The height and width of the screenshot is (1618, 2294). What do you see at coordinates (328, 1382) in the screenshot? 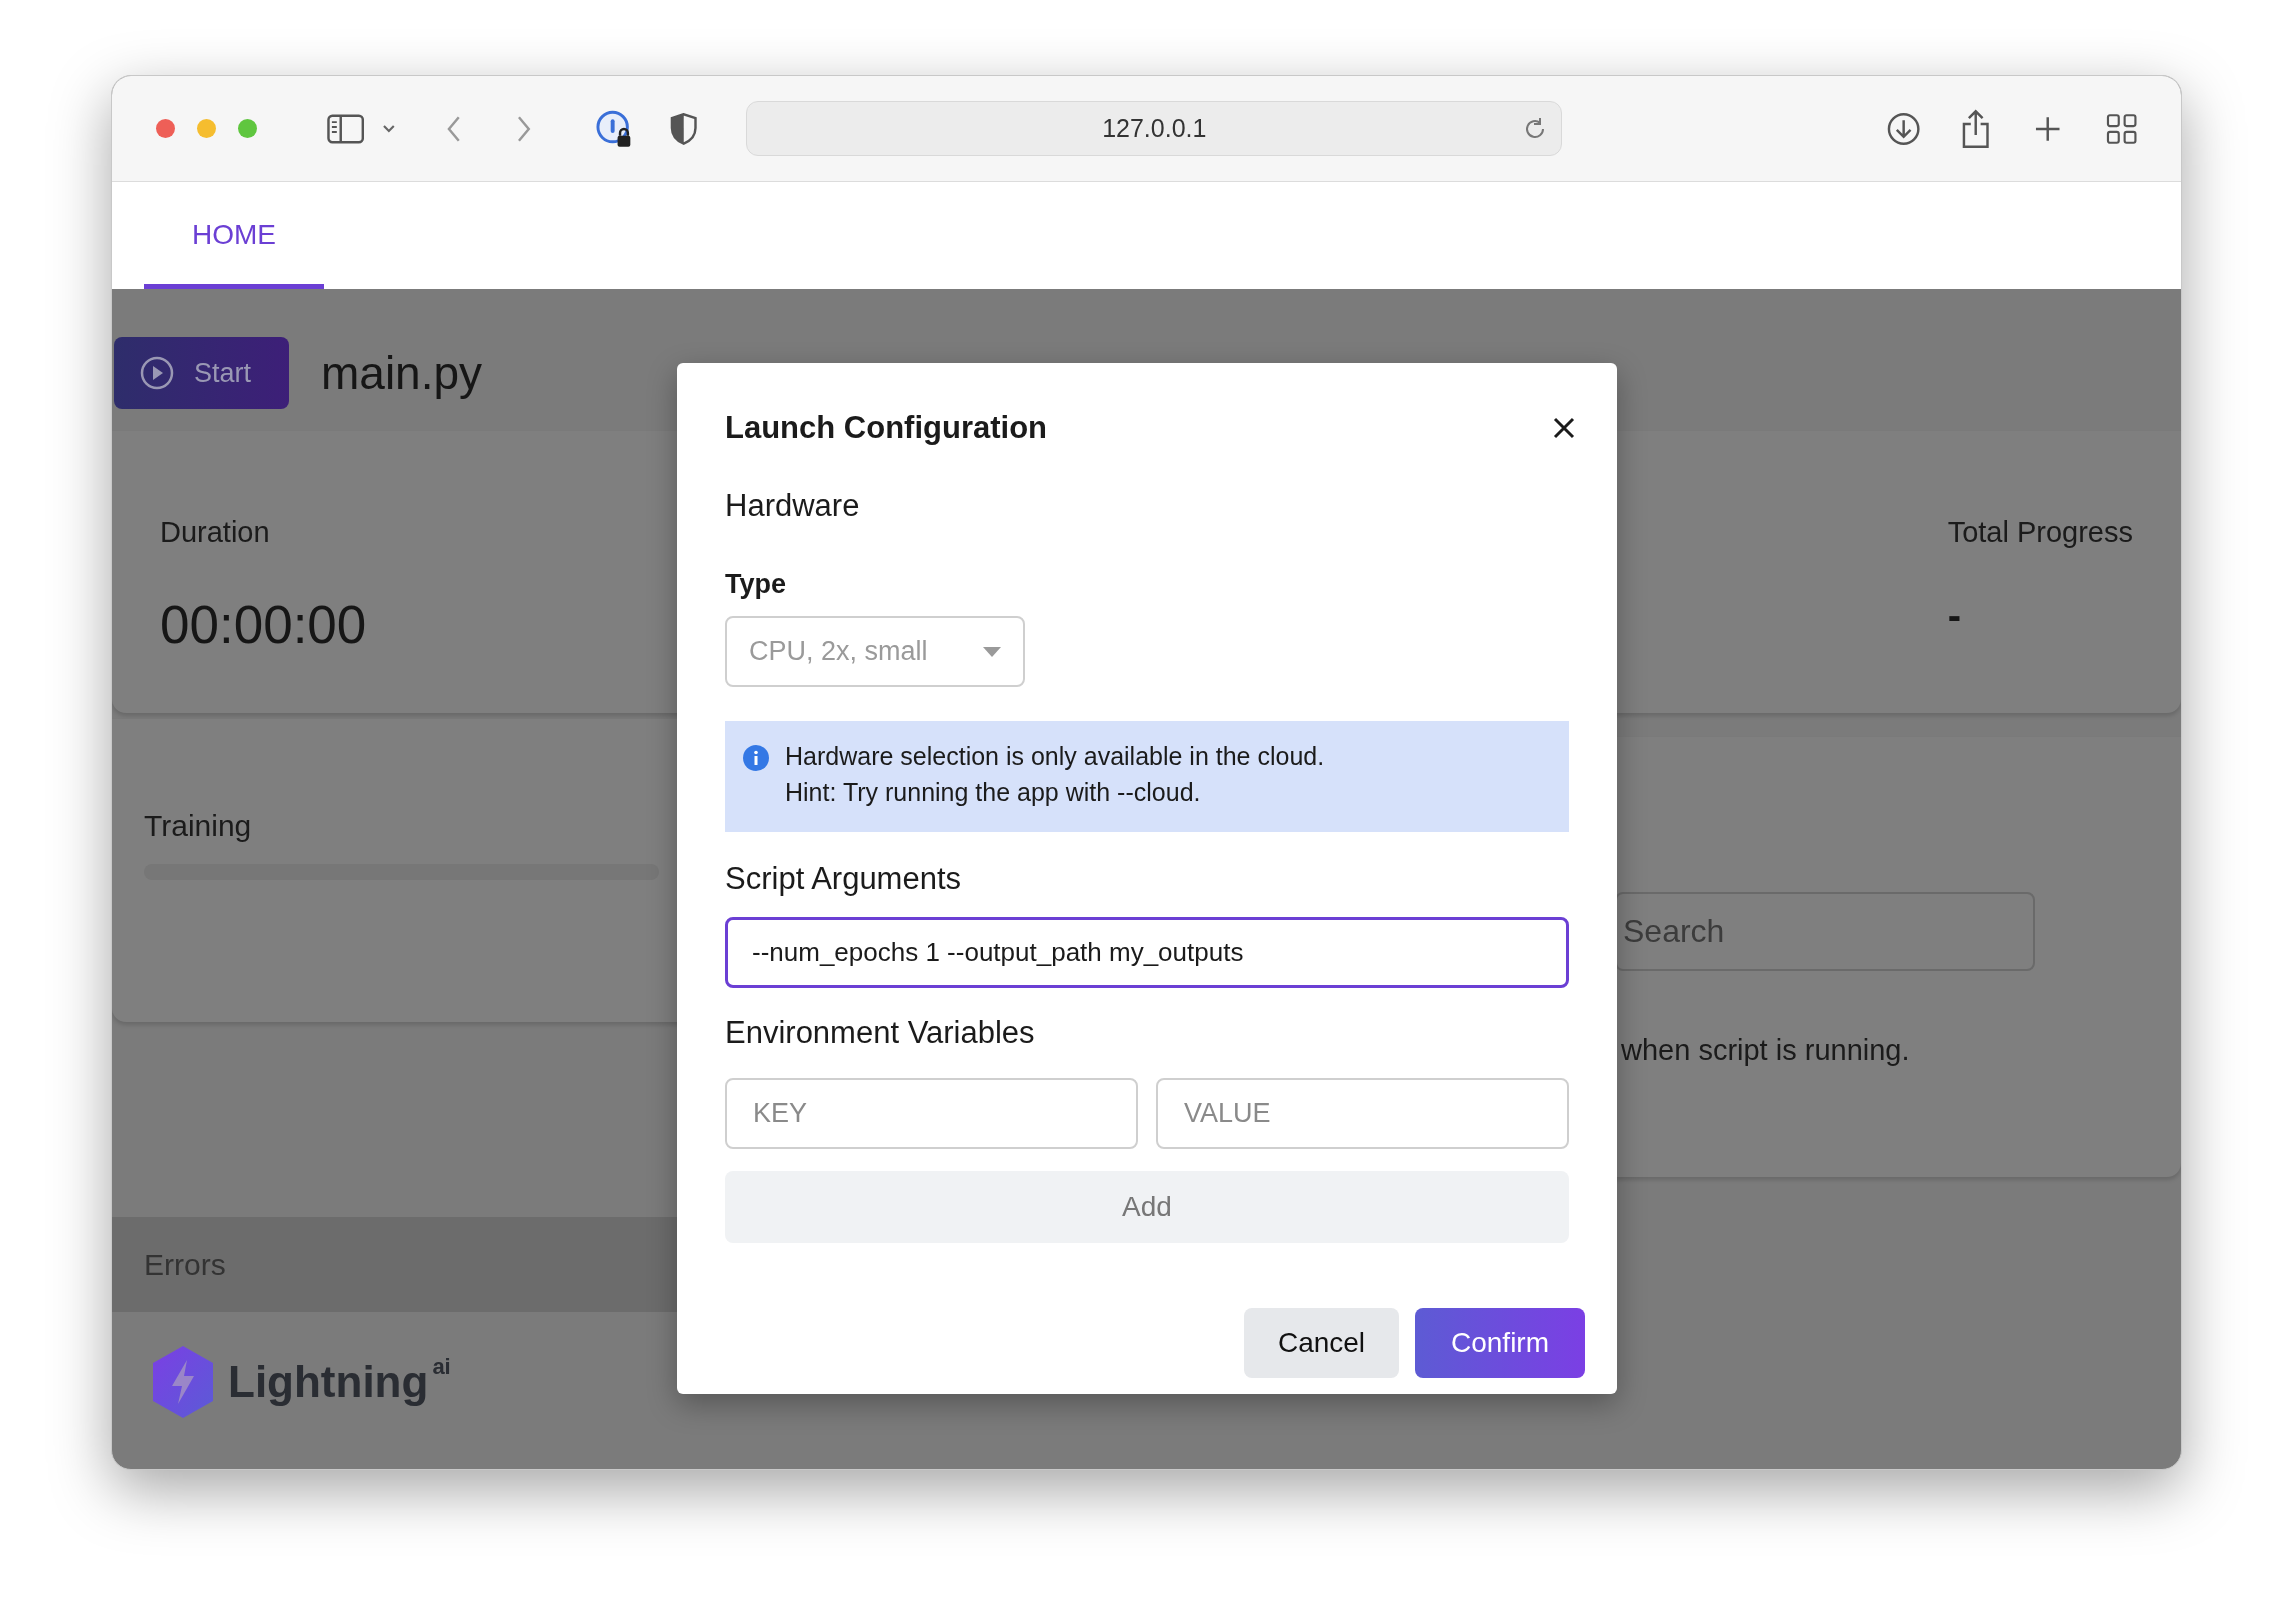
I see `logo-text: Lightning` at bounding box center [328, 1382].